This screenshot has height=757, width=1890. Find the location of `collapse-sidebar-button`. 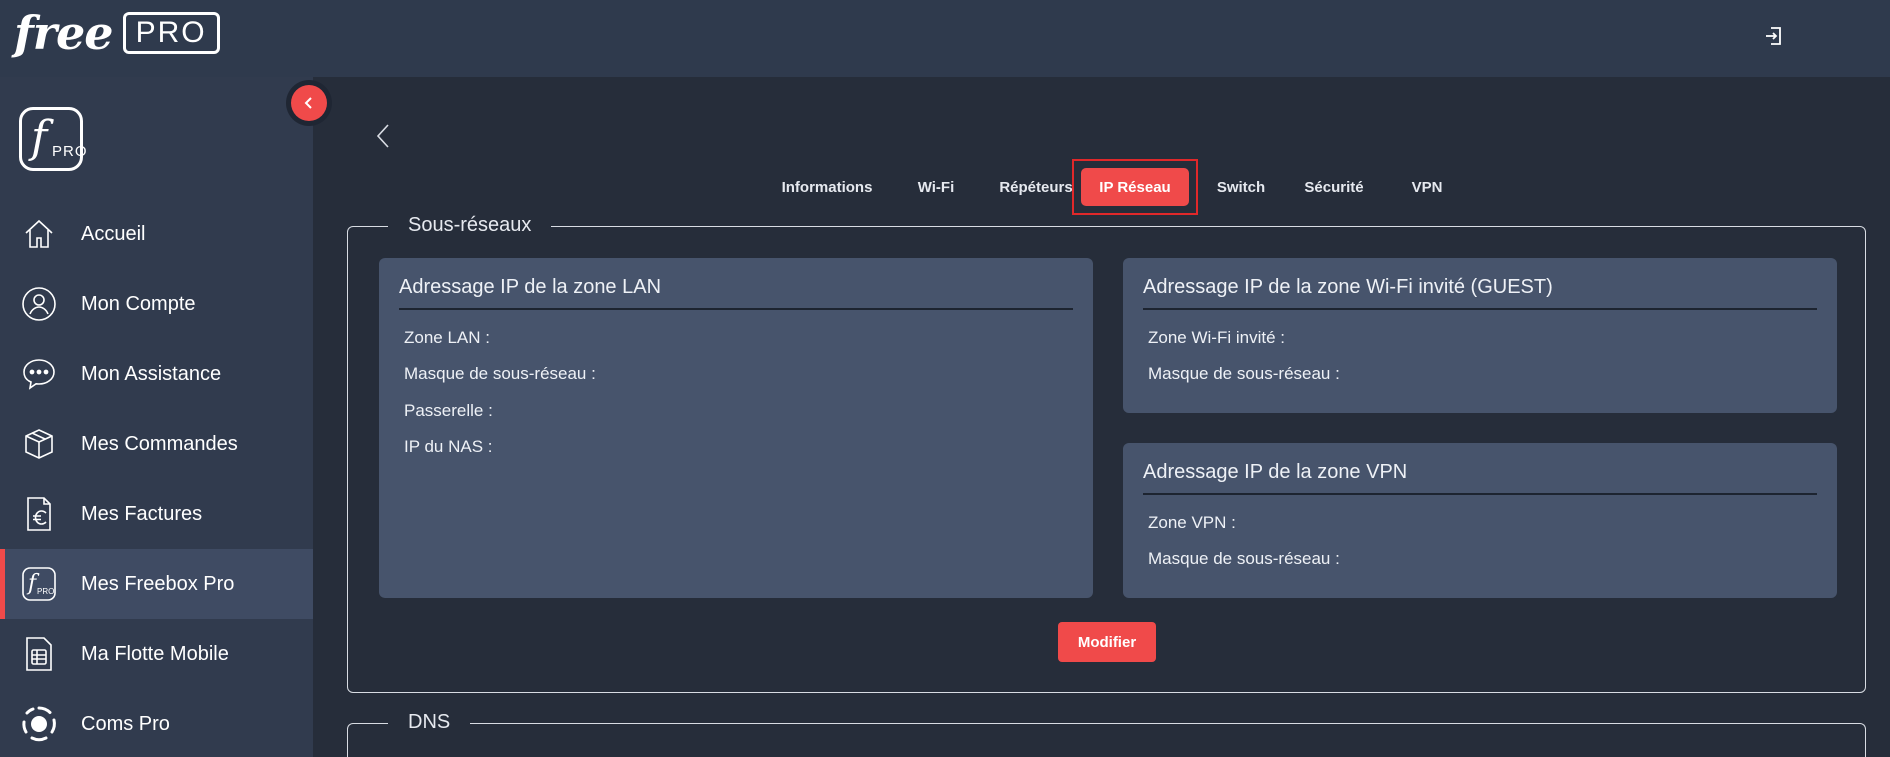

collapse-sidebar-button is located at coordinates (309, 103).